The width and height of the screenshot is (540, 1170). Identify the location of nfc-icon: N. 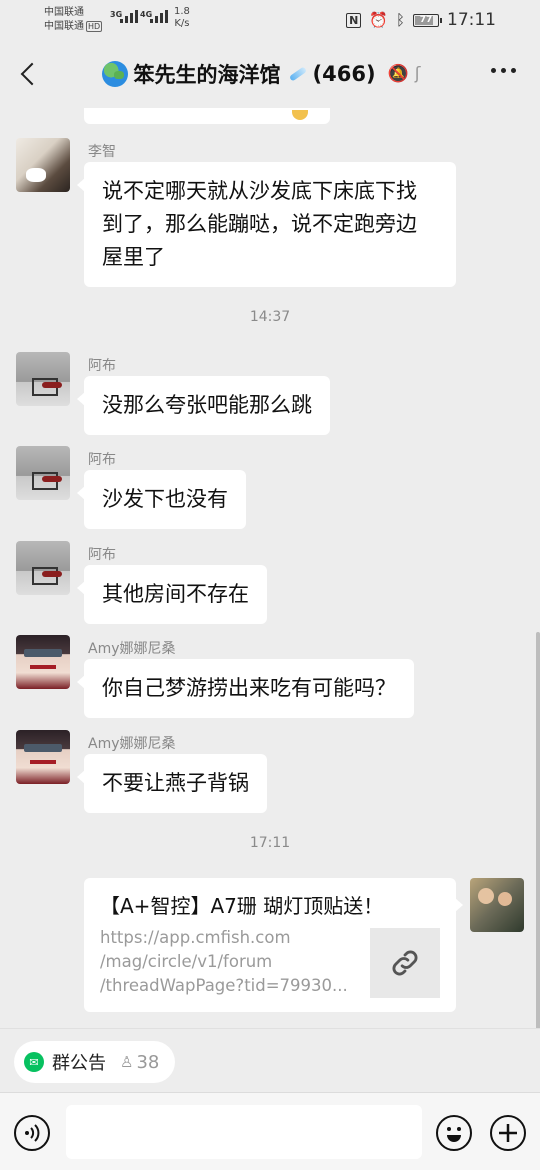
(354, 20).